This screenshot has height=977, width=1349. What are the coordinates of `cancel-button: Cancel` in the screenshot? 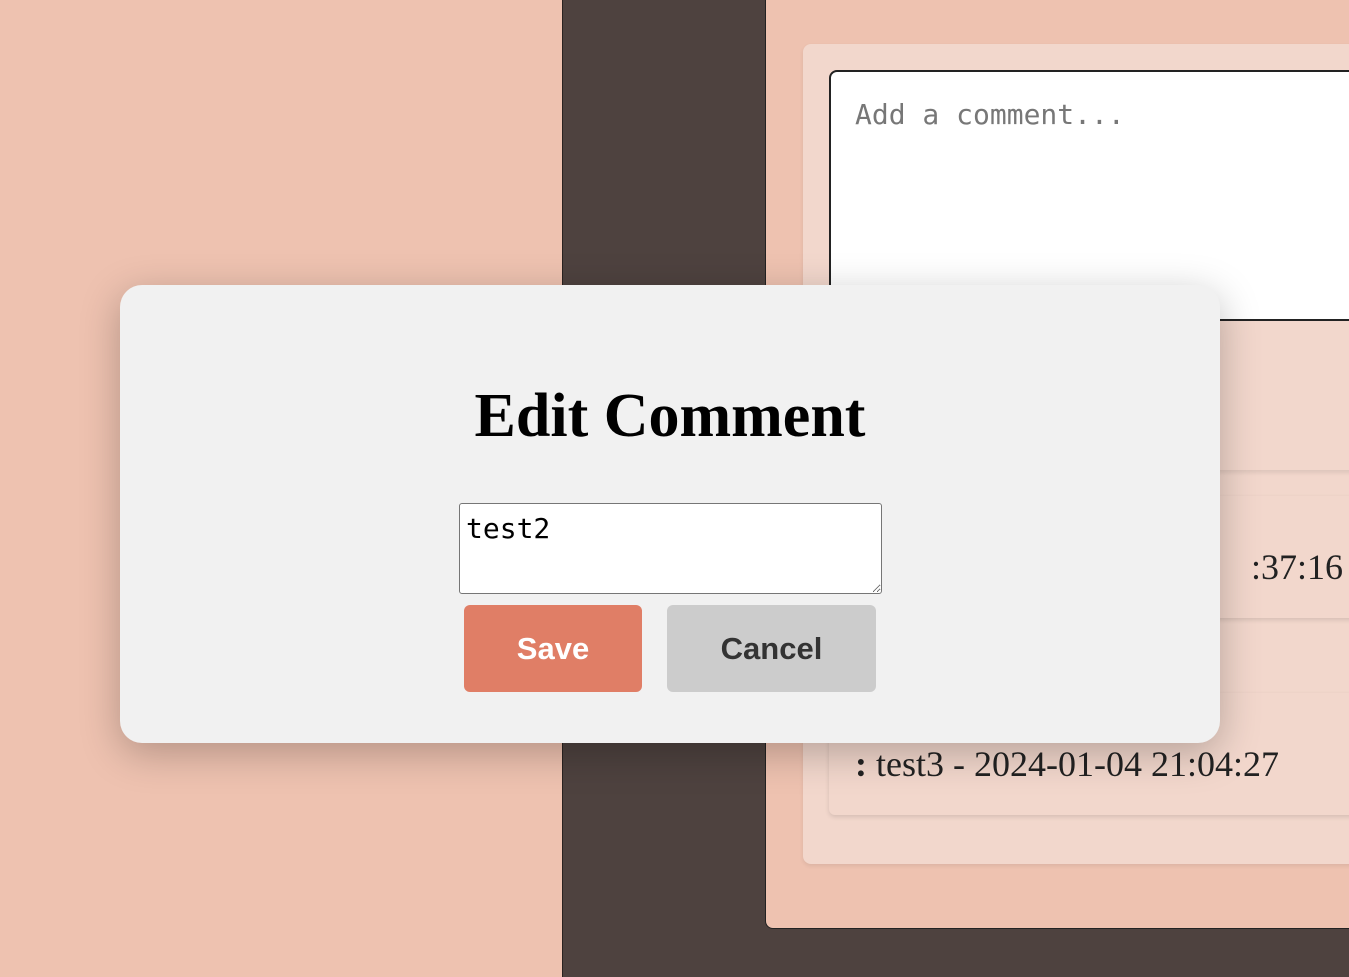 It's located at (771, 648).